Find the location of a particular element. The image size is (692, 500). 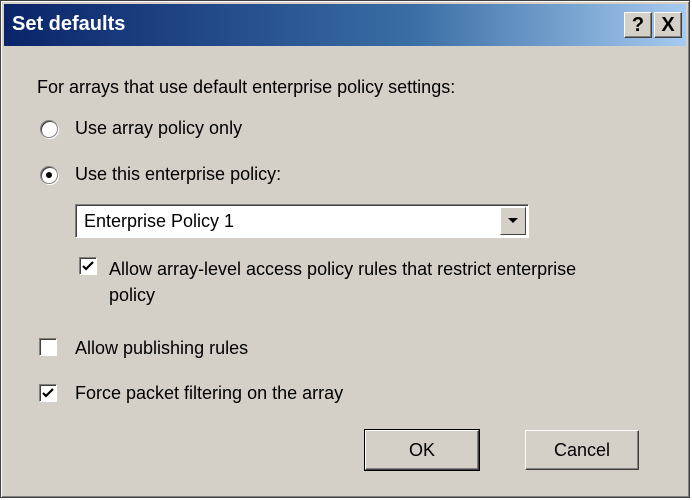

allow-publishing-label: Allow publishing rules is located at coordinates (161, 348).